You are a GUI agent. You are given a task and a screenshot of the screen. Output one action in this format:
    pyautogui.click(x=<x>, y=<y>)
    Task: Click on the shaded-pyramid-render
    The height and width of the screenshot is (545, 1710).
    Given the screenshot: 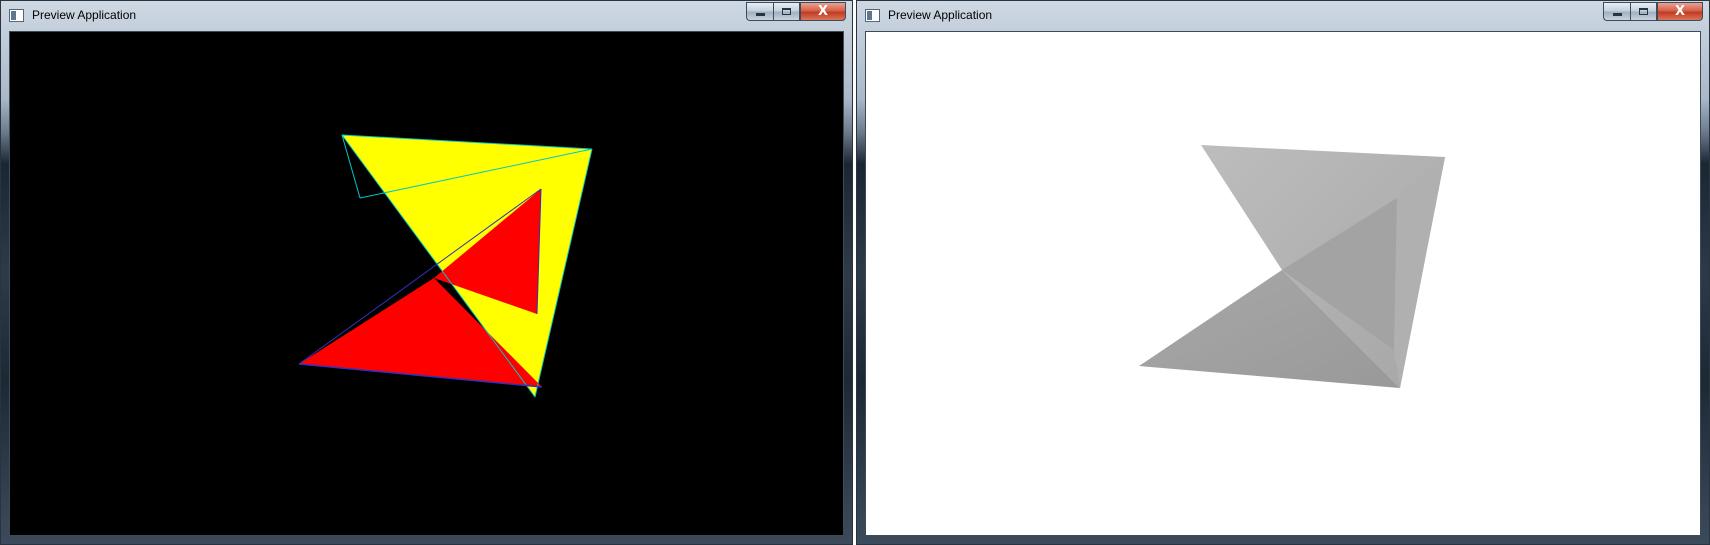 What is the action you would take?
    pyautogui.click(x=1292, y=266)
    